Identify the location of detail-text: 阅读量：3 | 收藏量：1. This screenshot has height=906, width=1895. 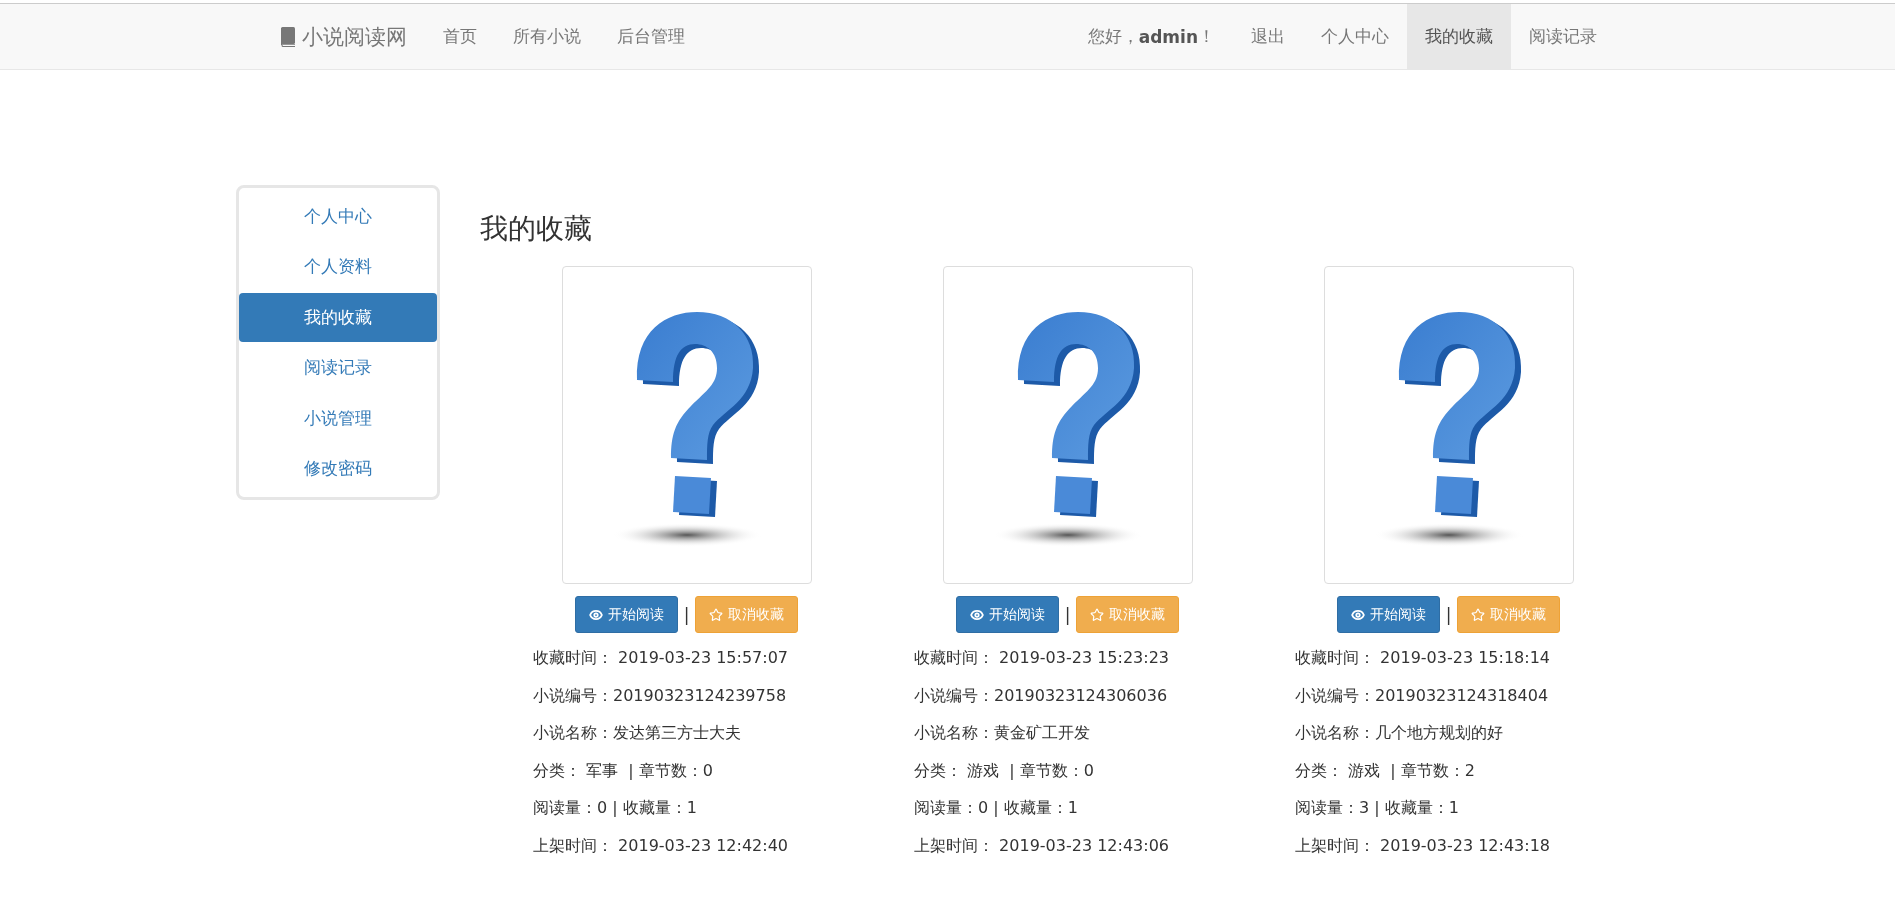
(1377, 808).